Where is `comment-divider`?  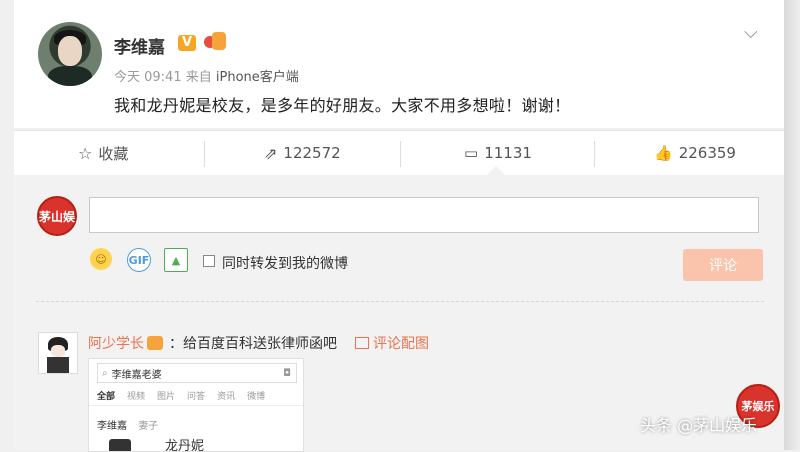
comment-divider is located at coordinates (400, 301).